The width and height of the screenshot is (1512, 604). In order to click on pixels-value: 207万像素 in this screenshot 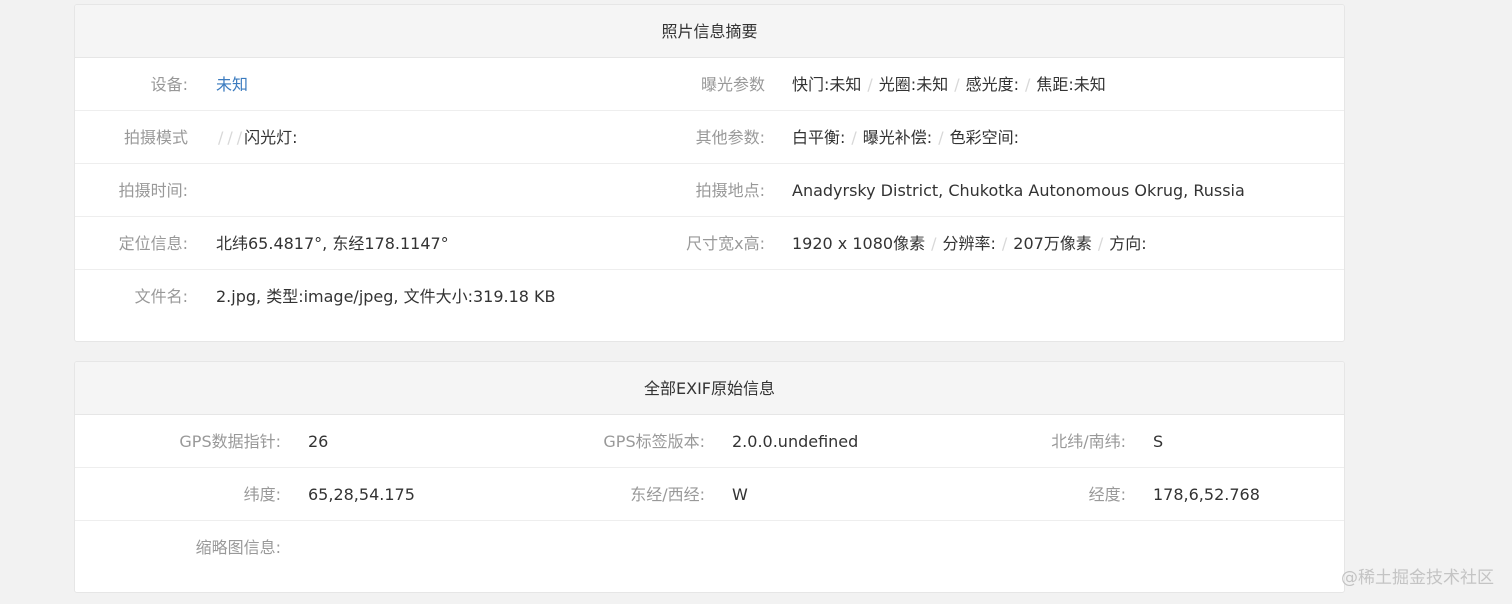, I will do `click(1052, 243)`.